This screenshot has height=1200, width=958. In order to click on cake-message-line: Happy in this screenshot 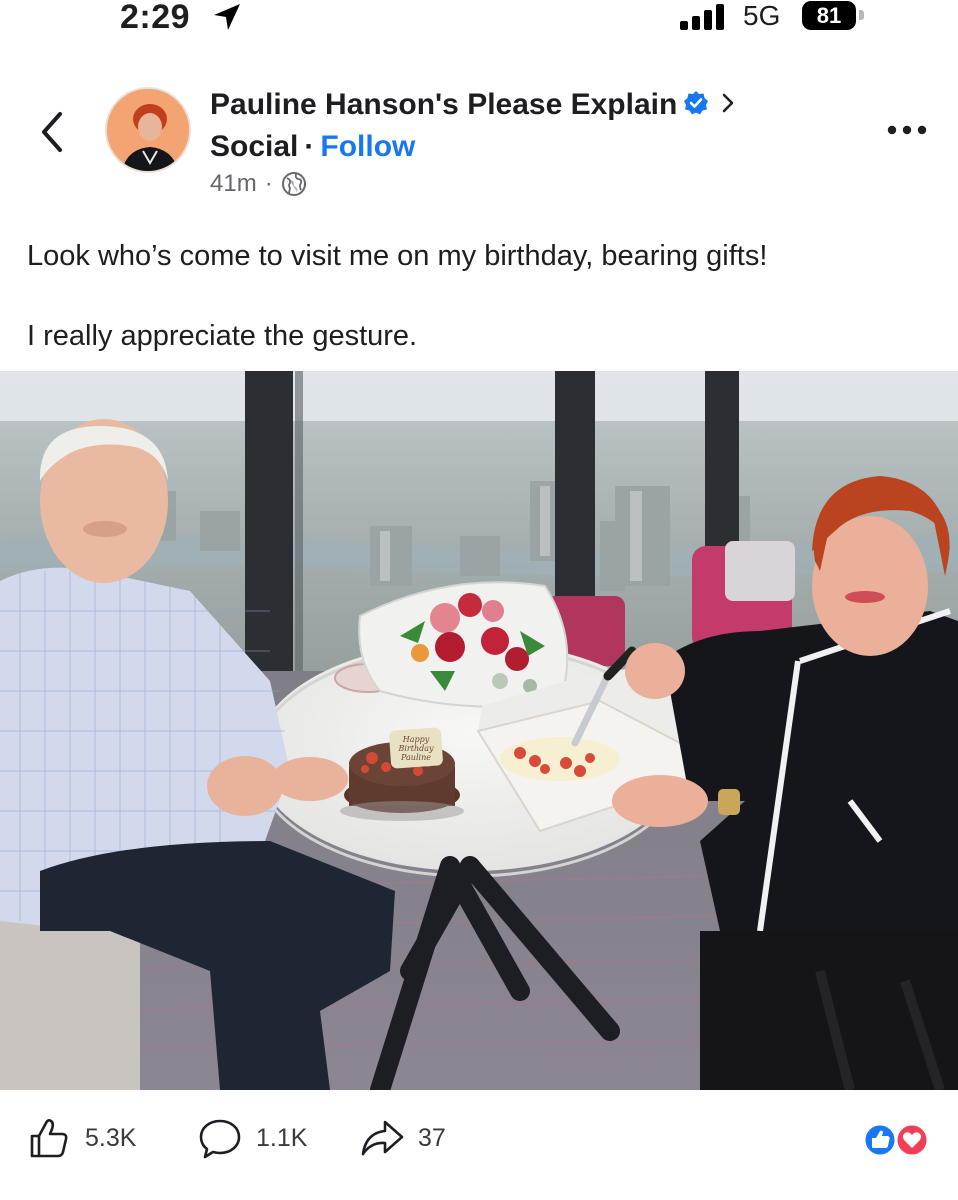, I will do `click(416, 739)`.